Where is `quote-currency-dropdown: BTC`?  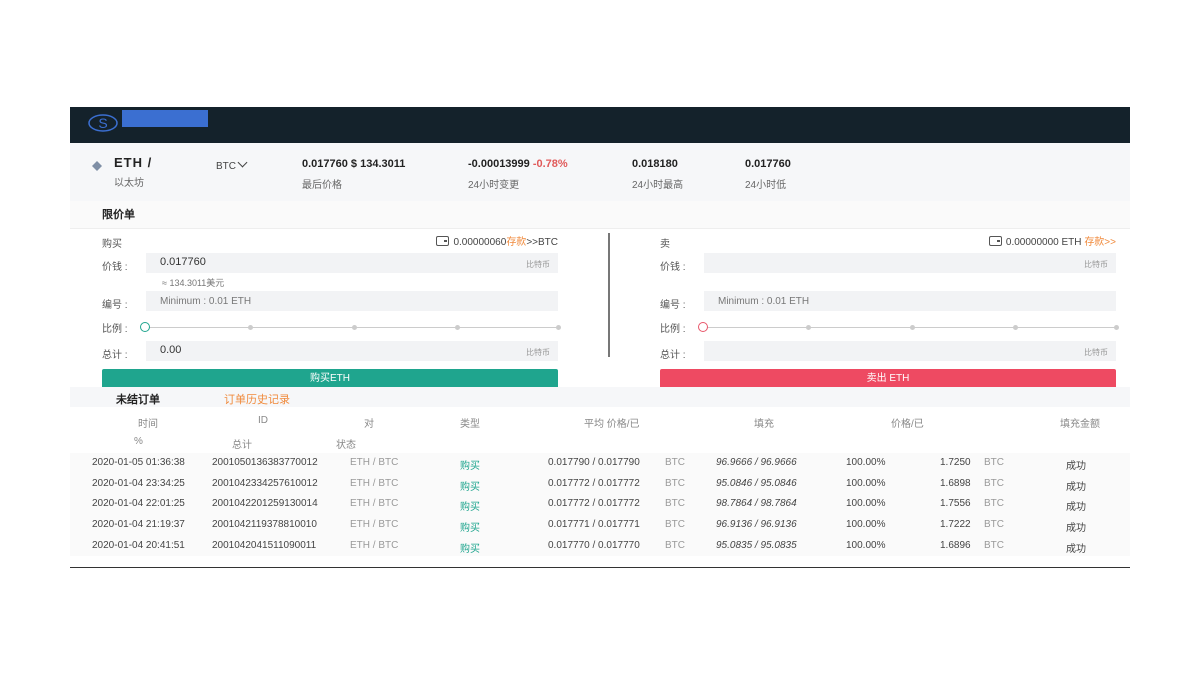 quote-currency-dropdown: BTC is located at coordinates (232, 164).